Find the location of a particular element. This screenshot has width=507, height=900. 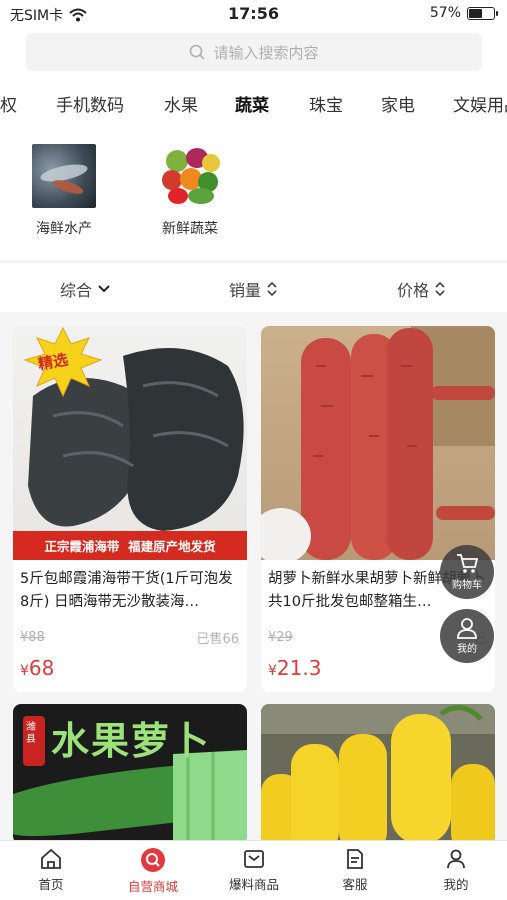

product-sold-count: 已售66 is located at coordinates (217, 639).